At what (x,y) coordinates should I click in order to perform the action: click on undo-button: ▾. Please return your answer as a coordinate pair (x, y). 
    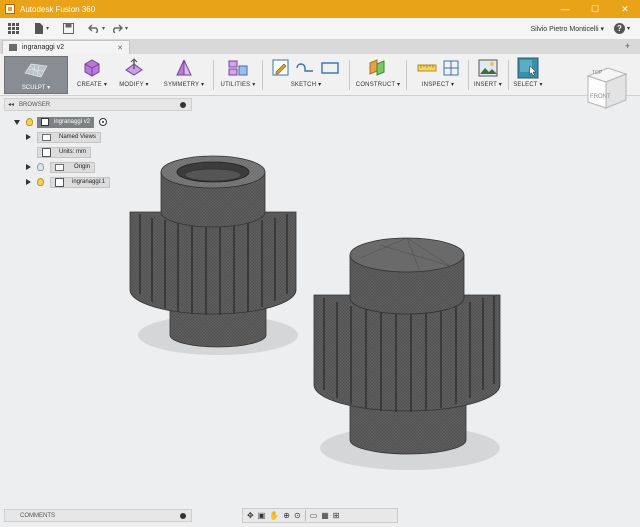
    Looking at the image, I should click on (96, 28).